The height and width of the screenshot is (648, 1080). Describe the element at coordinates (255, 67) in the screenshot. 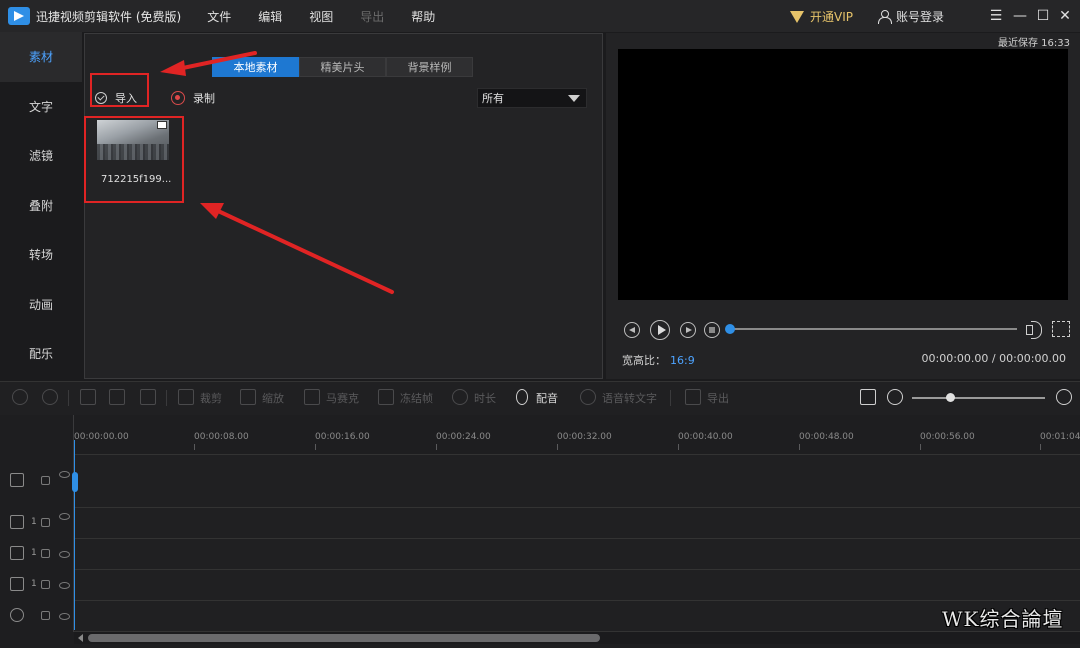

I see `tab-local-material: 本地素材` at that location.